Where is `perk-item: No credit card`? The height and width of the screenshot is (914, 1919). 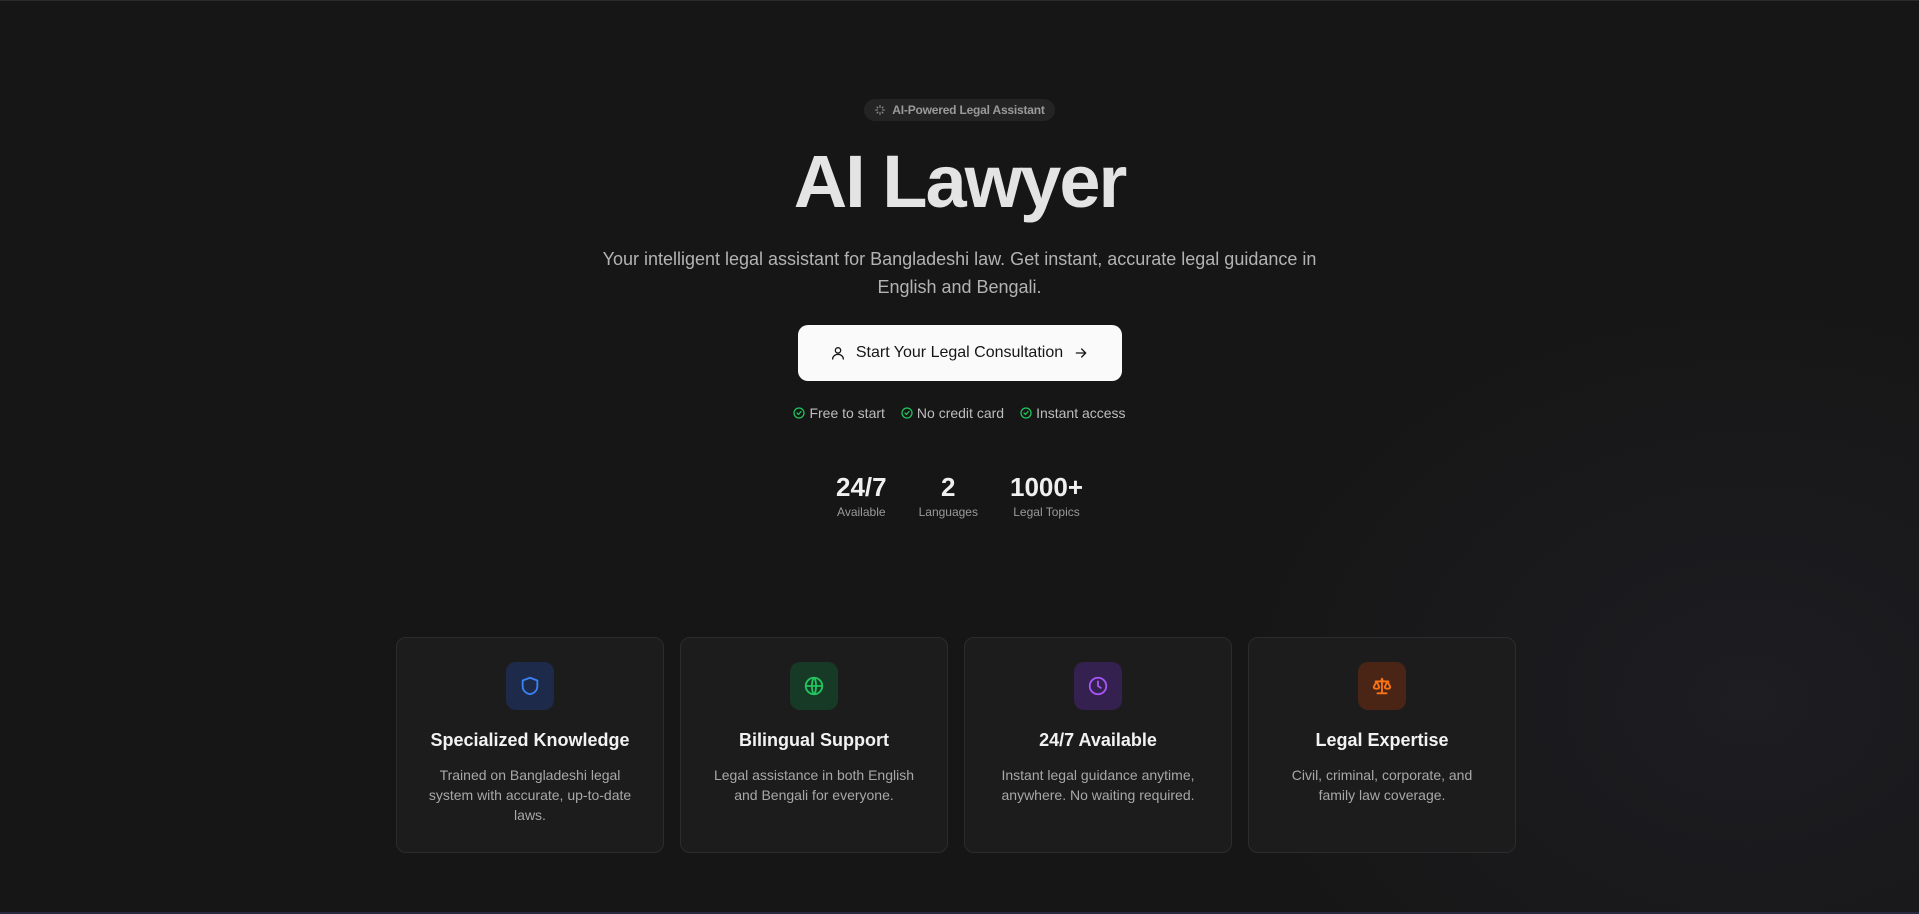 perk-item: No credit card is located at coordinates (952, 413).